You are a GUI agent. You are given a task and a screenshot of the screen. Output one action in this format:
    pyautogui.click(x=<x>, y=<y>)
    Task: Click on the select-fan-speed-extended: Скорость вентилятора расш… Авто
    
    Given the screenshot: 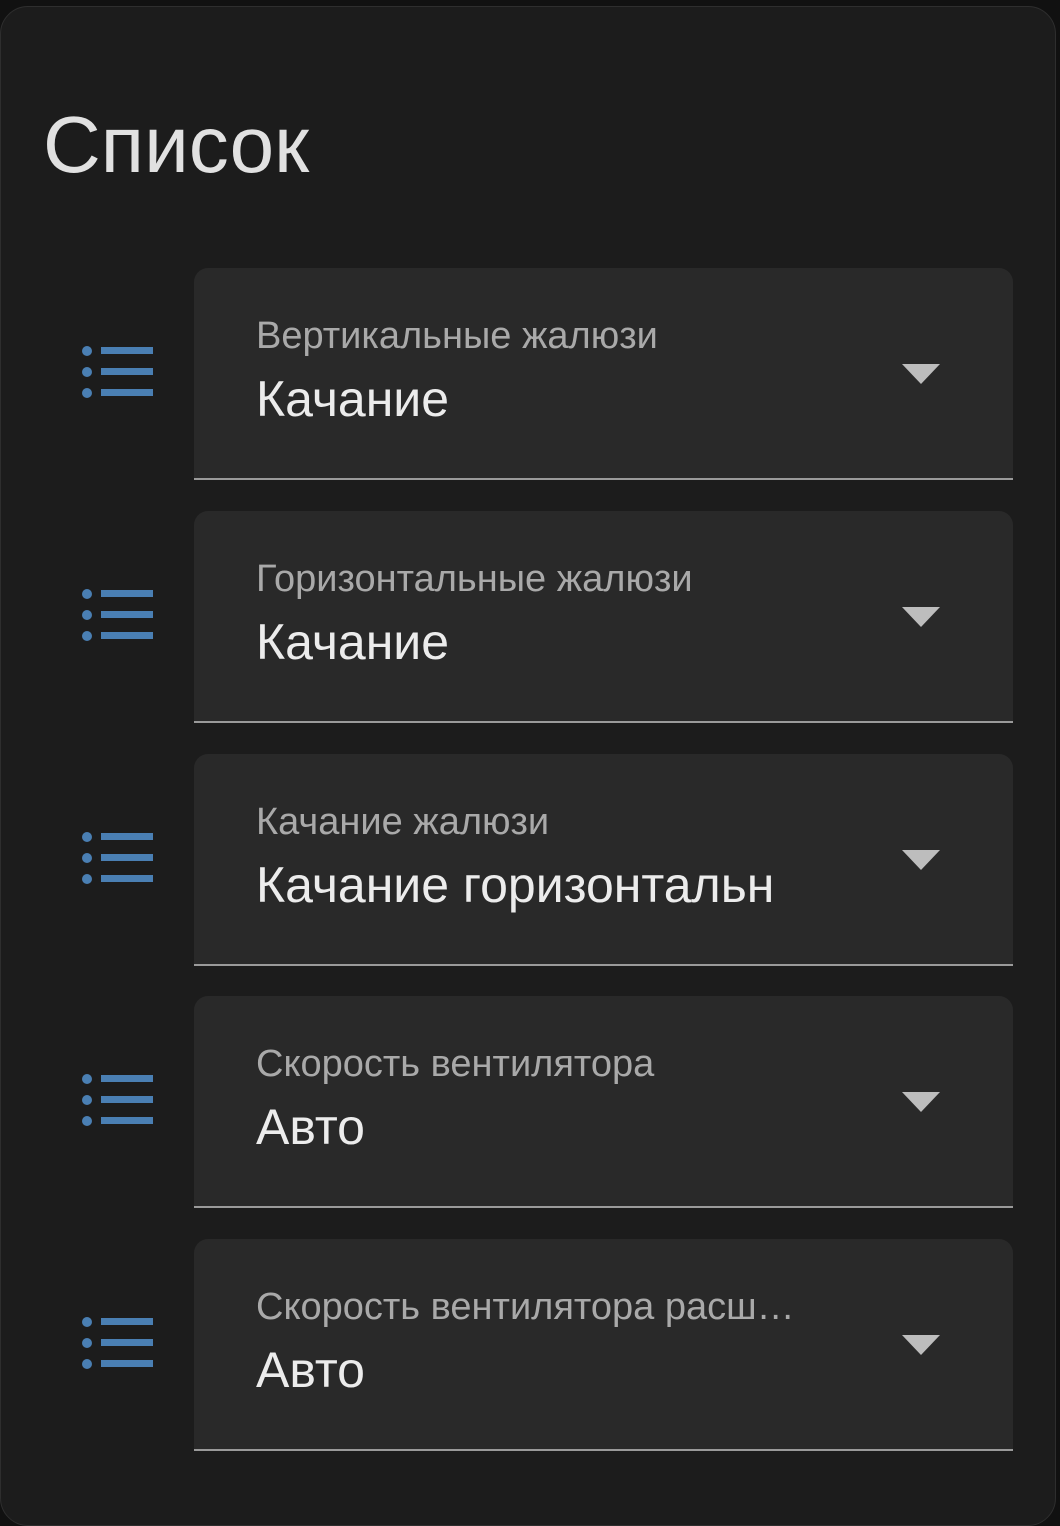 What is the action you would take?
    pyautogui.click(x=603, y=1345)
    